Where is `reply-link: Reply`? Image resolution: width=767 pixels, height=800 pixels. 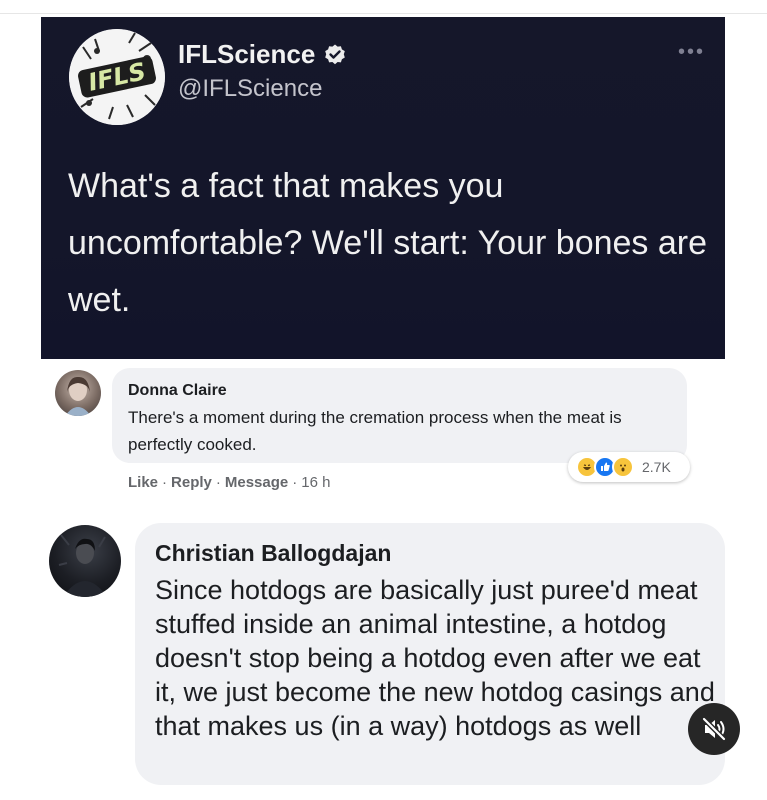 reply-link: Reply is located at coordinates (191, 482).